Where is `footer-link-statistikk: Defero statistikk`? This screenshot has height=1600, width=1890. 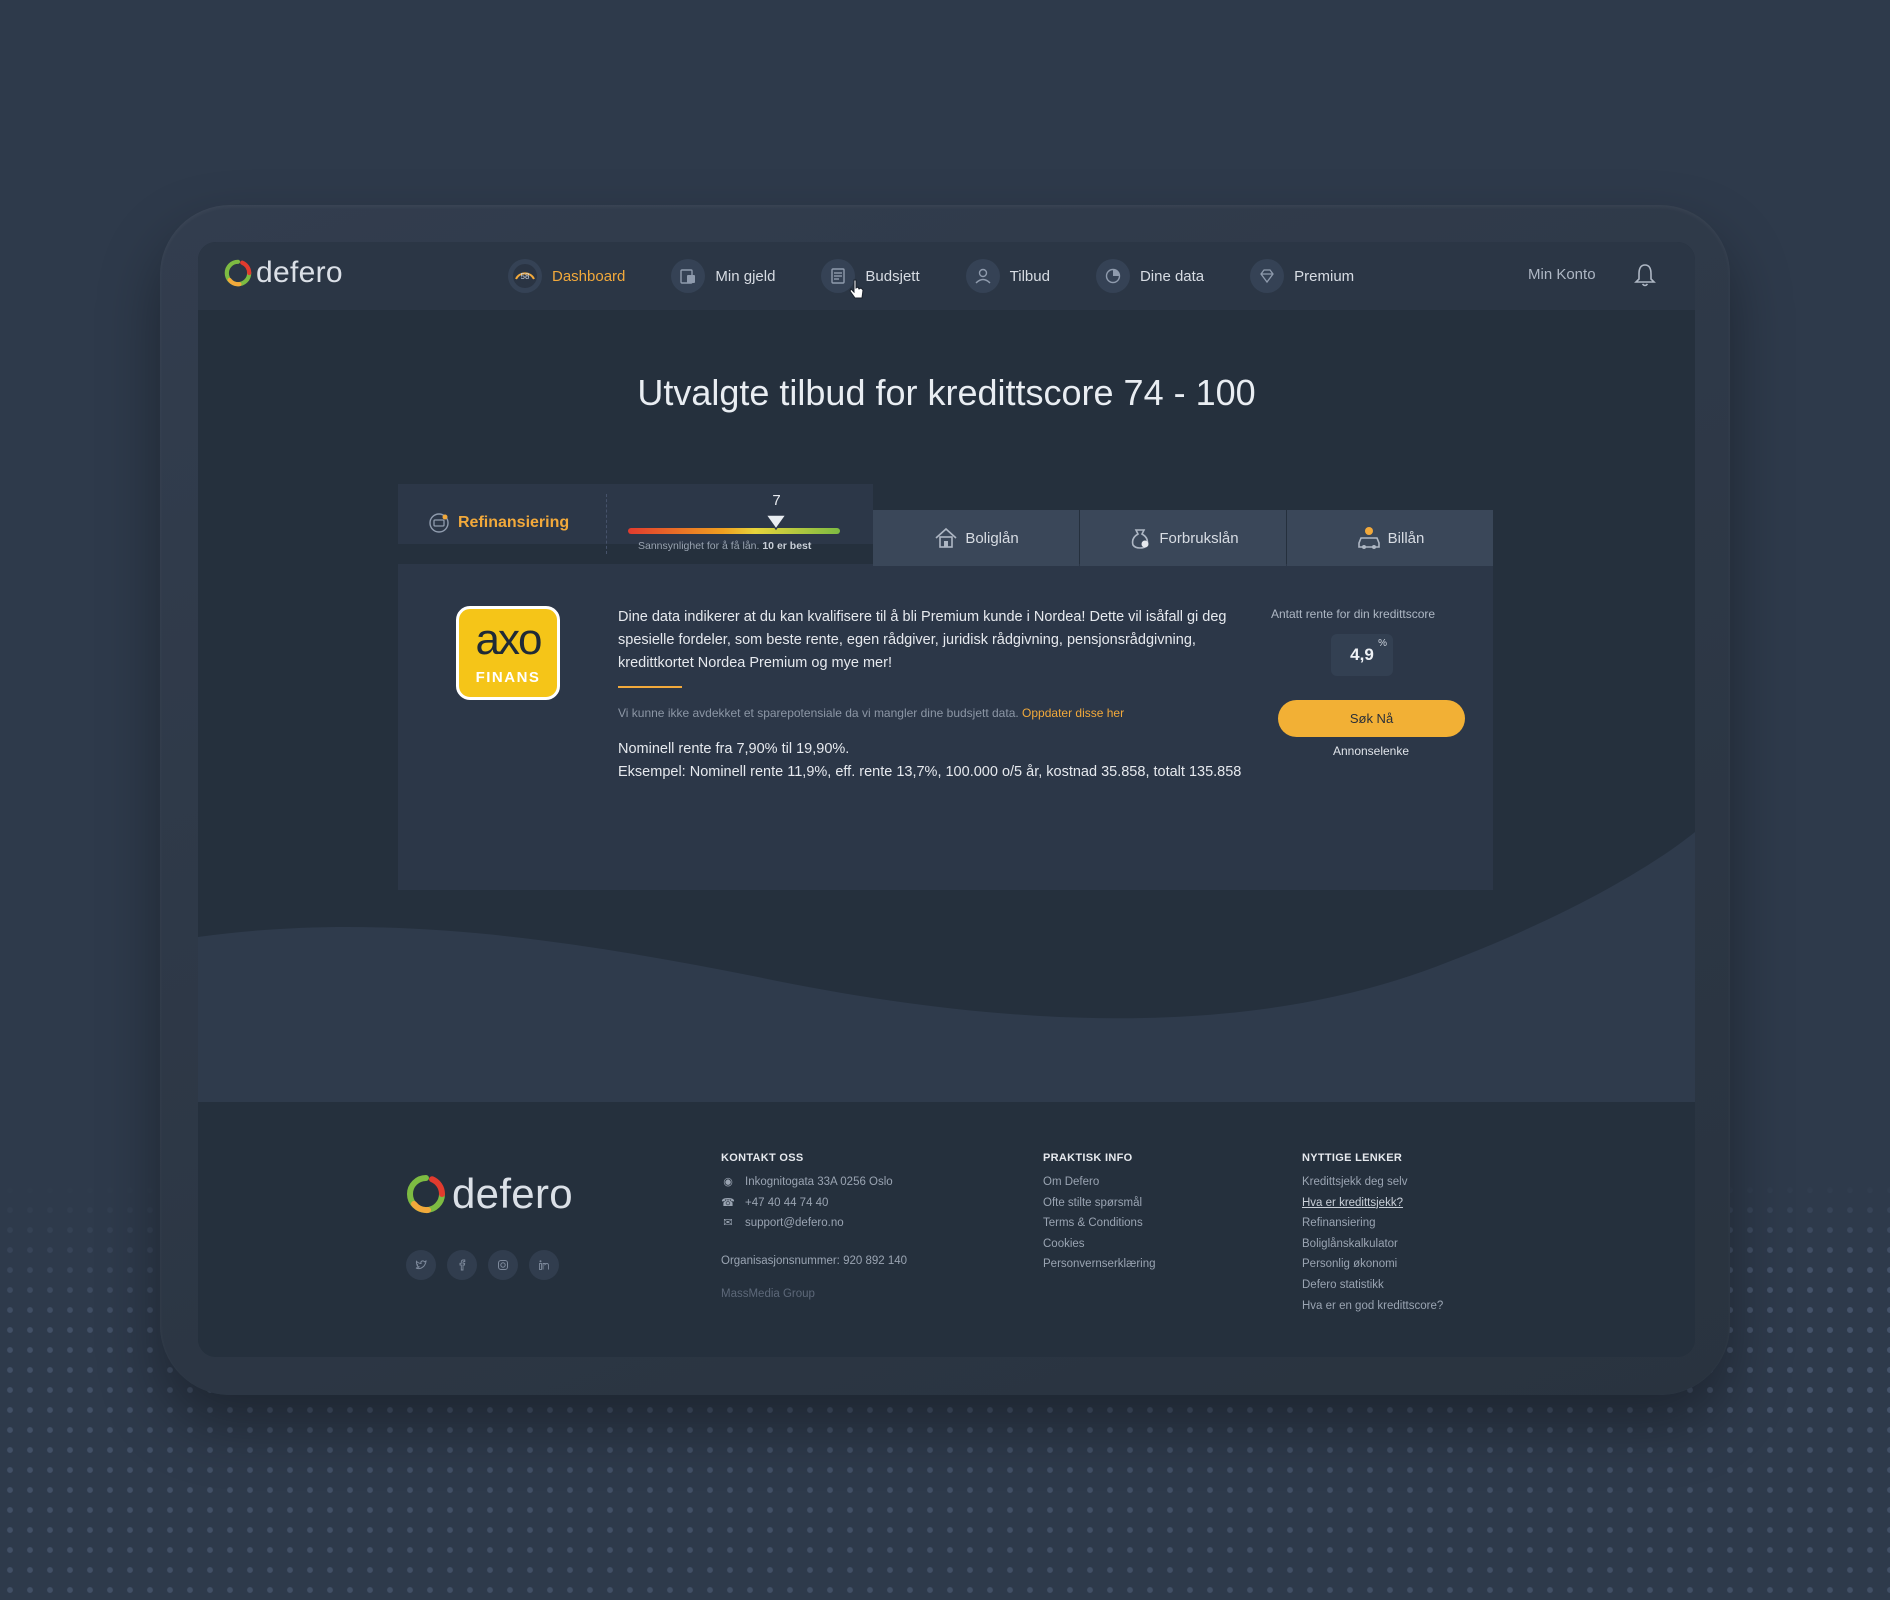
footer-link-statistikk: Defero statistikk is located at coordinates (1372, 1285).